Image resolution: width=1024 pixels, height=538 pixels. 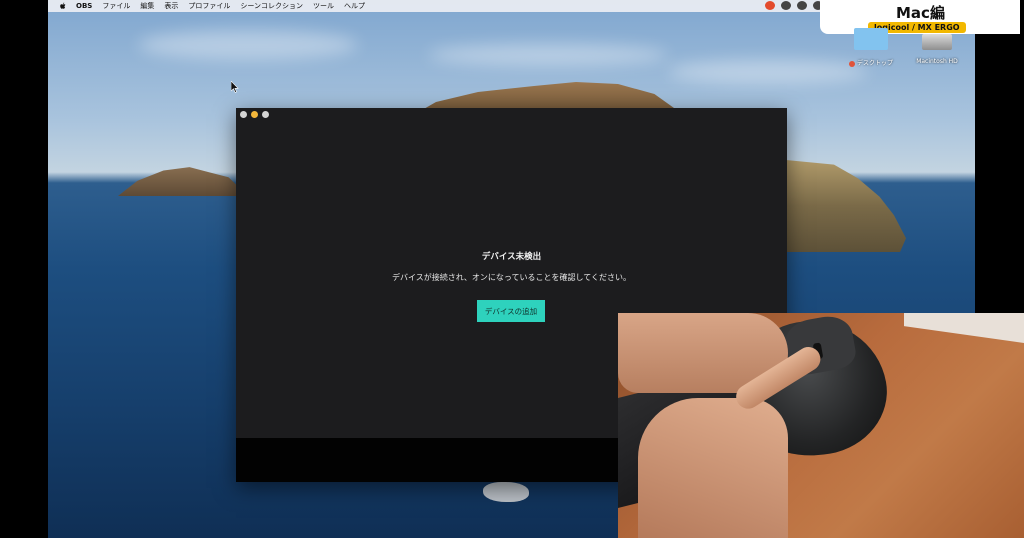 I want to click on window-close-button, so click(x=243, y=114).